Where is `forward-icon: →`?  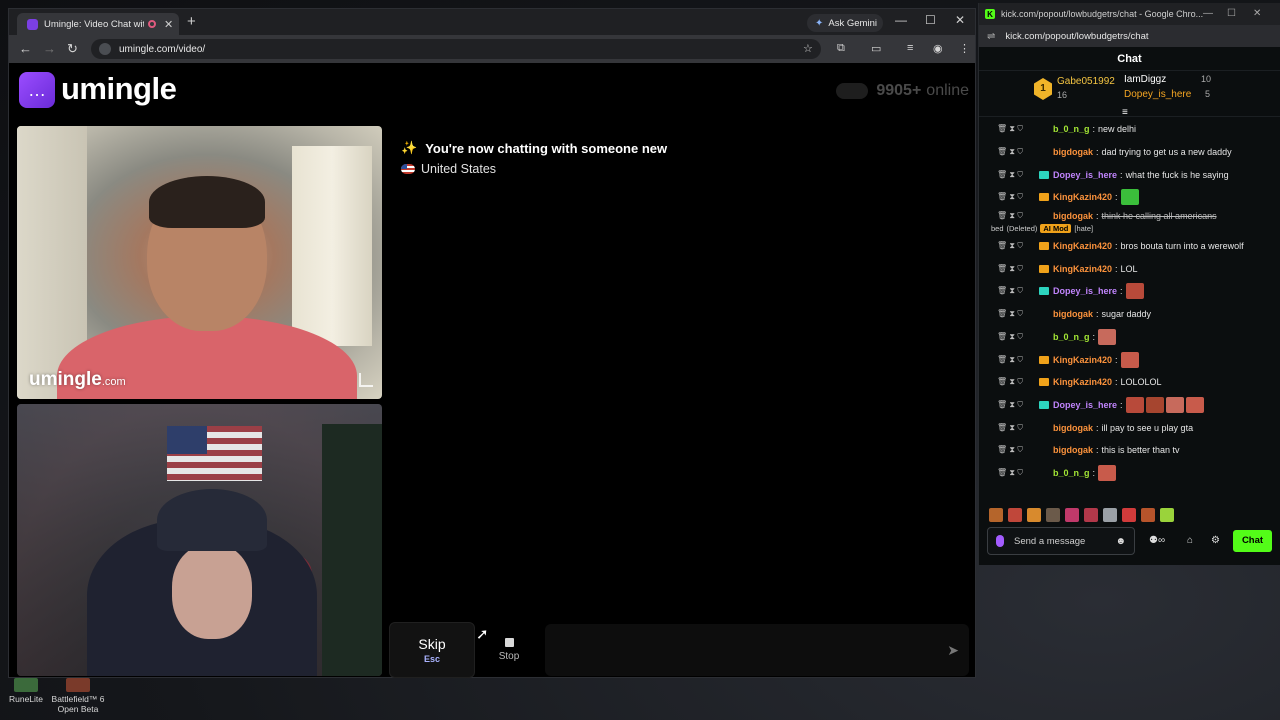
forward-icon: → is located at coordinates (49, 48).